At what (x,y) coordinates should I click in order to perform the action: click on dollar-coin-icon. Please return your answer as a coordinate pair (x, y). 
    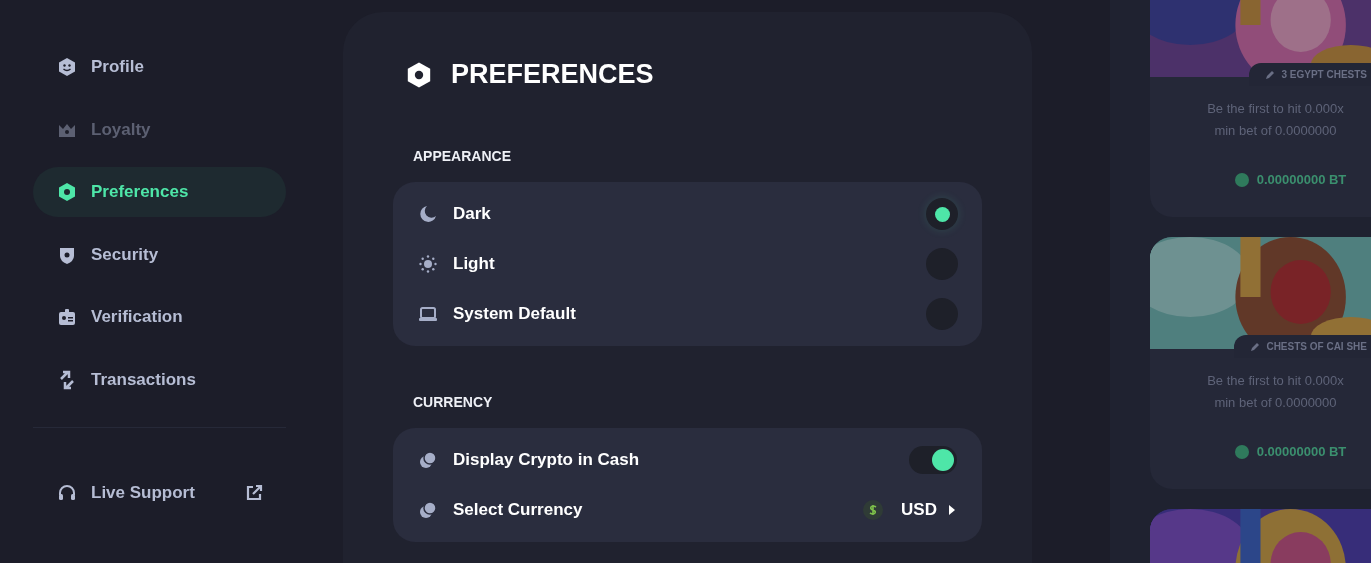
    Looking at the image, I should click on (873, 510).